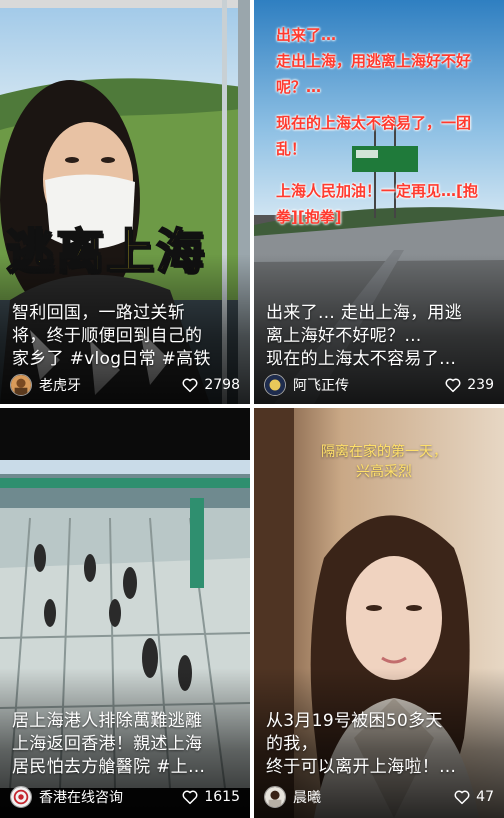  What do you see at coordinates (354, 721) in the screenshot?
I see `caption-line: 从3月19号被困50多天` at bounding box center [354, 721].